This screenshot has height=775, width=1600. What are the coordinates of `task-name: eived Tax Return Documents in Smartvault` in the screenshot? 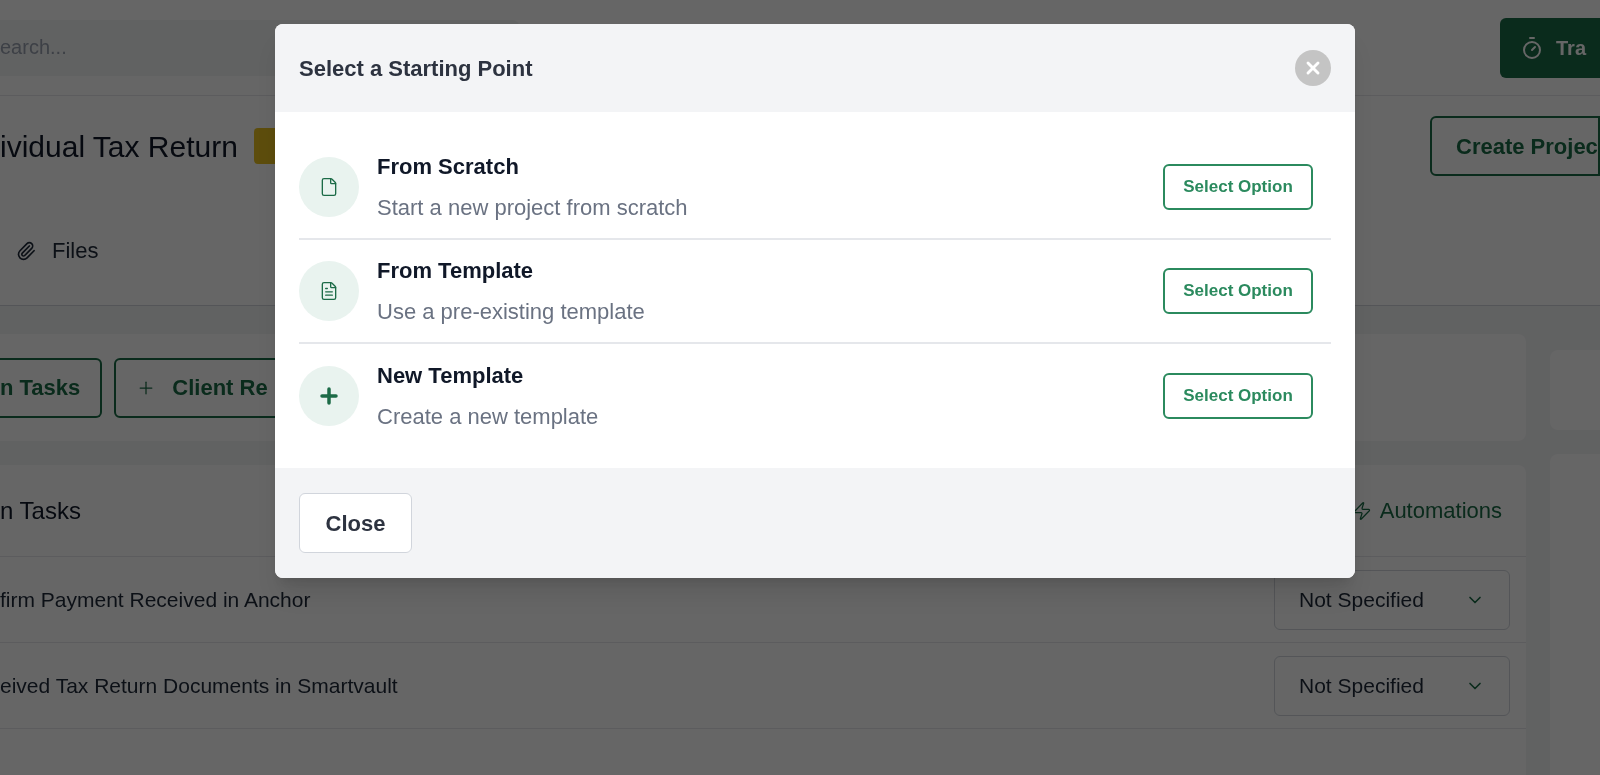 It's located at (199, 685).